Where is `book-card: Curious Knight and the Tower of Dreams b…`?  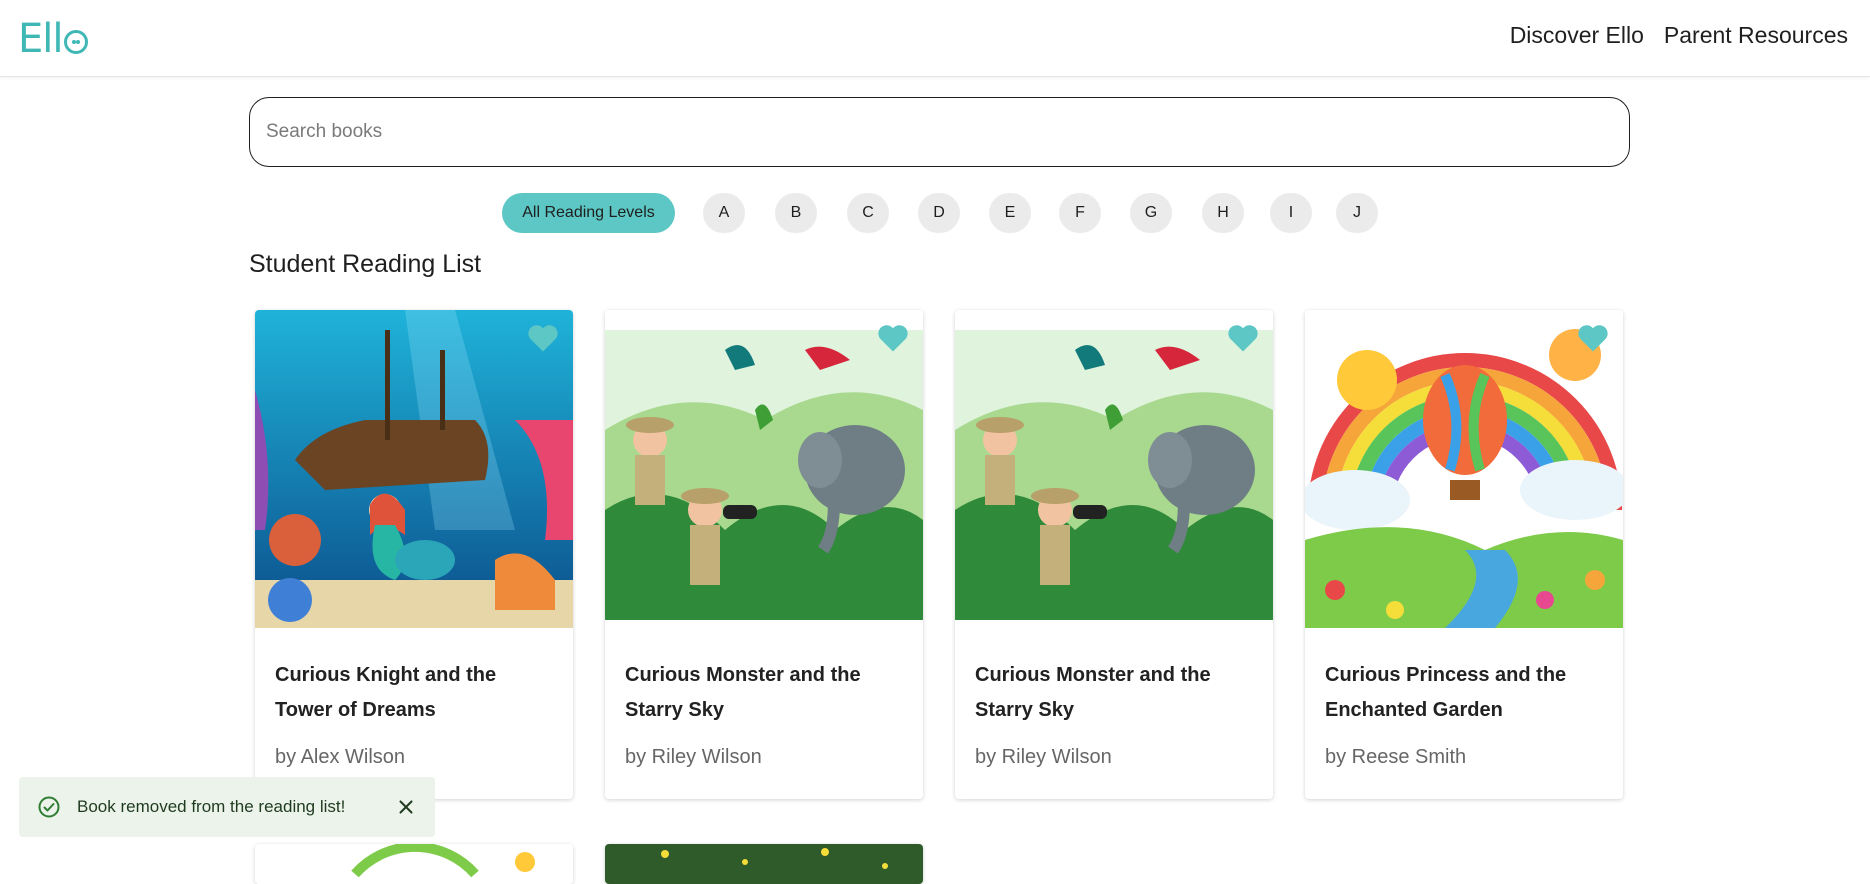 book-card: Curious Knight and the Tower of Dreams b… is located at coordinates (414, 554).